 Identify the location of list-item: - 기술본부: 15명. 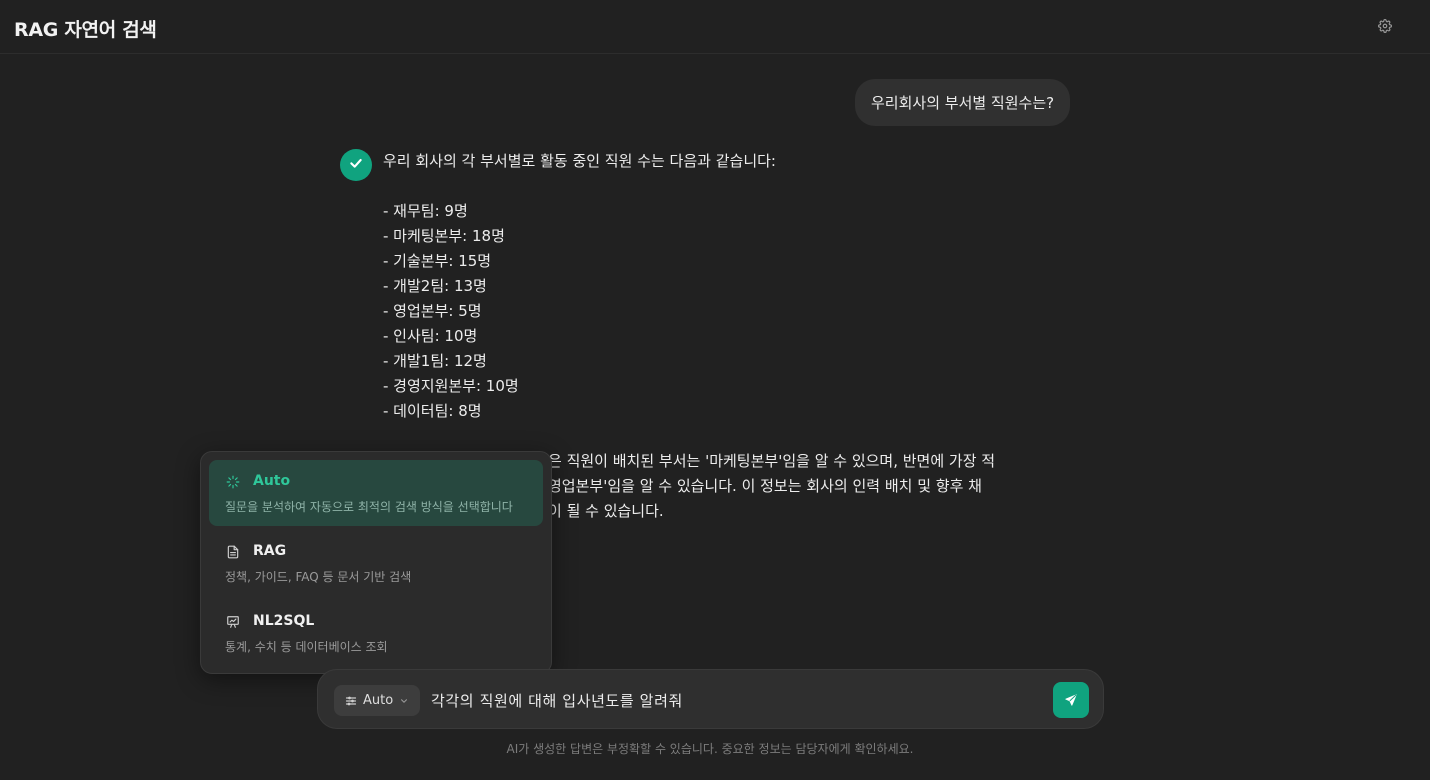
(437, 261).